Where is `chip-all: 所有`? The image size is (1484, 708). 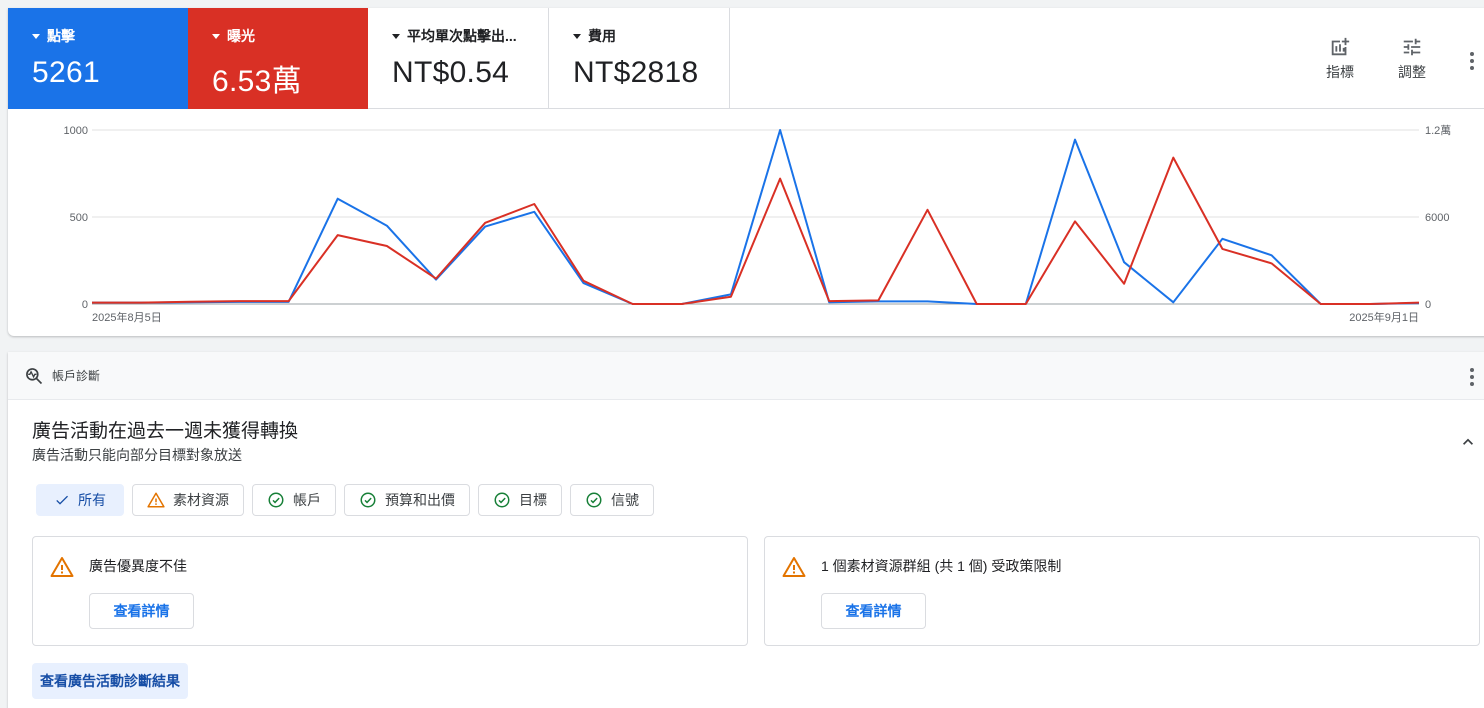 chip-all: 所有 is located at coordinates (80, 500).